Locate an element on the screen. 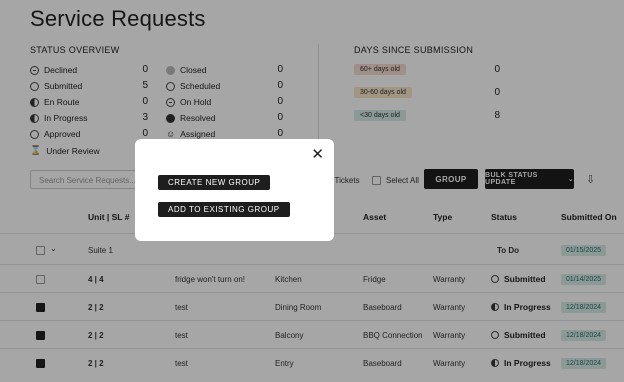 The width and height of the screenshot is (624, 382). close-icon: ✕ is located at coordinates (317, 154).